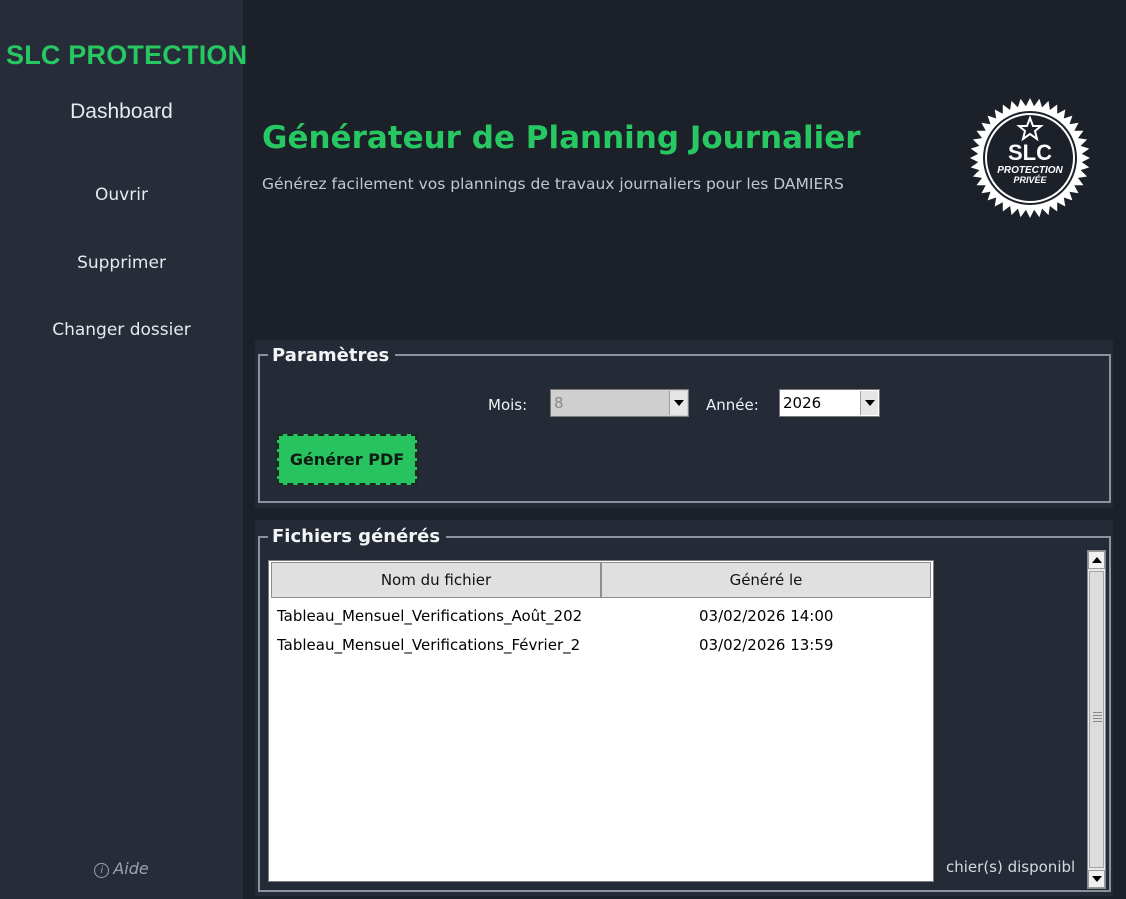  I want to click on logo-seal: SLC PROTECTION PRIVÉE, so click(1030, 158).